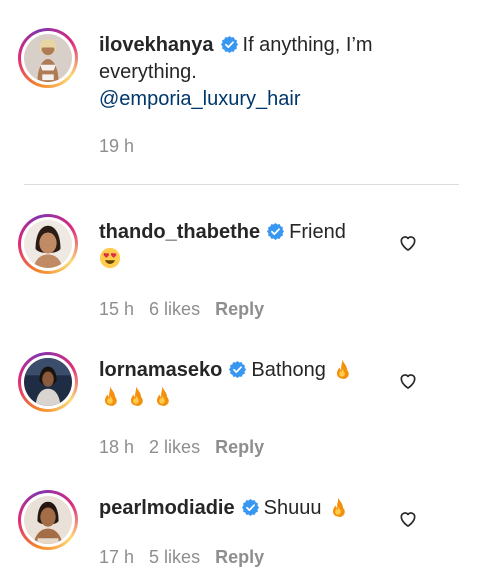  I want to click on comment-username: pearlmodiadie, so click(167, 508).